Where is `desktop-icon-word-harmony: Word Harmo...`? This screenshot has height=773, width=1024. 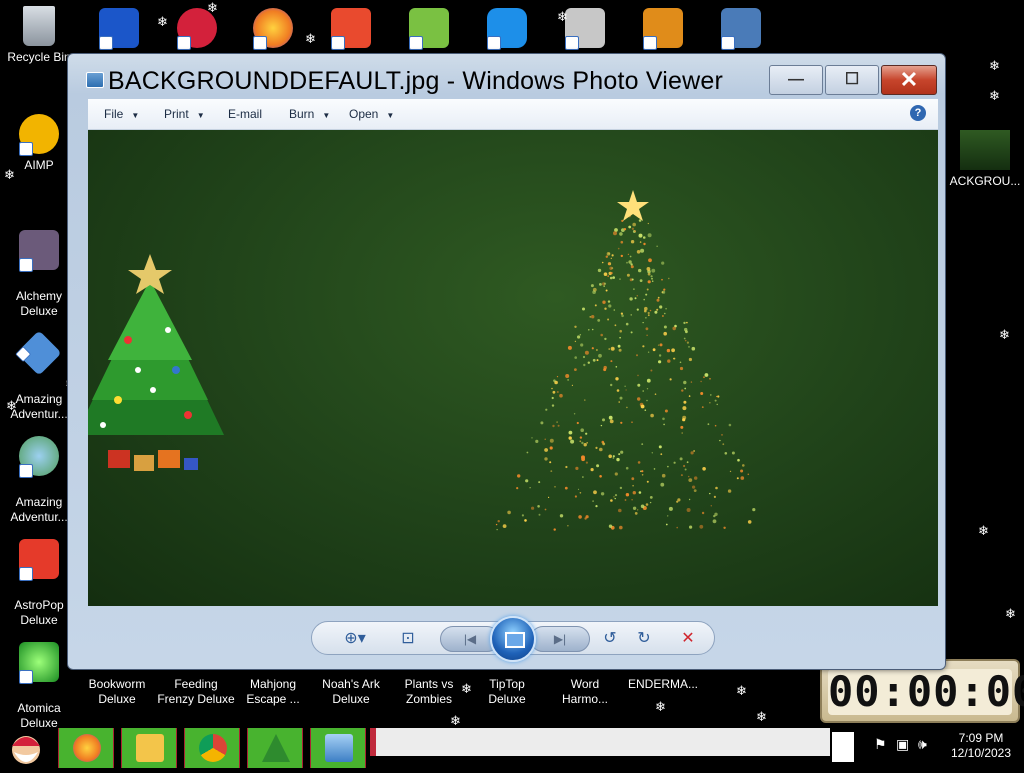
desktop-icon-word-harmony: Word Harmo... is located at coordinates (585, 692).